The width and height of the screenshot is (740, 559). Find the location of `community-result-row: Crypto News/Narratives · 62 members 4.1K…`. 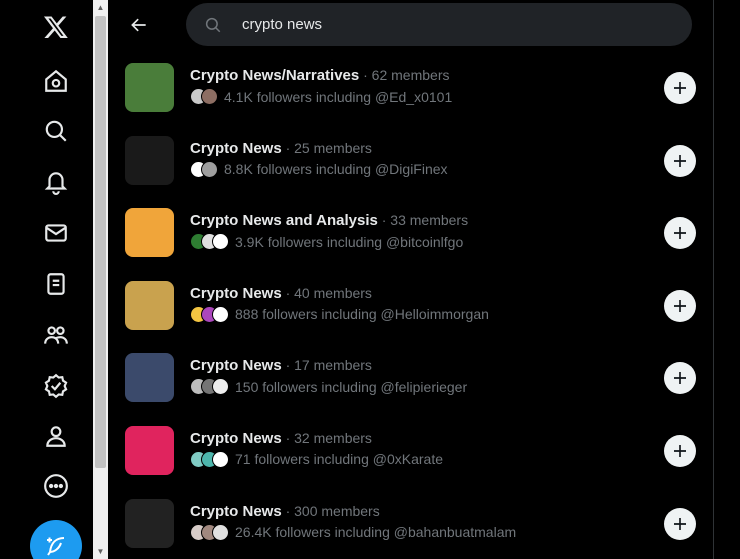

community-result-row: Crypto News/Narratives · 62 members 4.1K… is located at coordinates (411, 87).